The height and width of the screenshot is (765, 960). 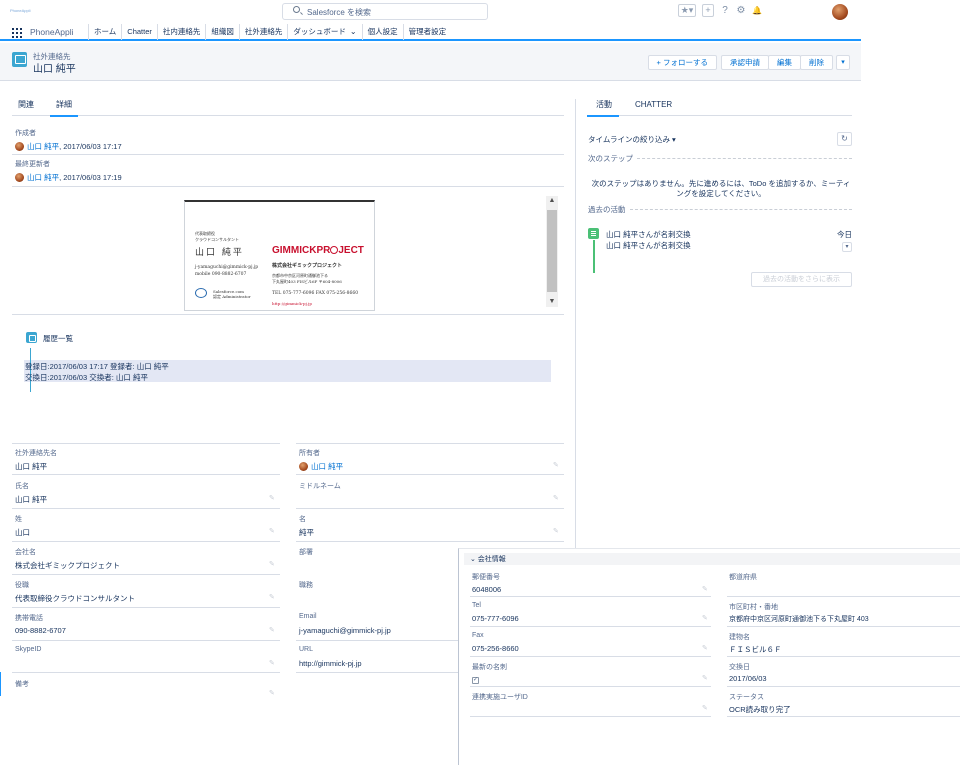 What do you see at coordinates (757, 10) in the screenshot?
I see `notifications-bell-icon: 🔔` at bounding box center [757, 10].